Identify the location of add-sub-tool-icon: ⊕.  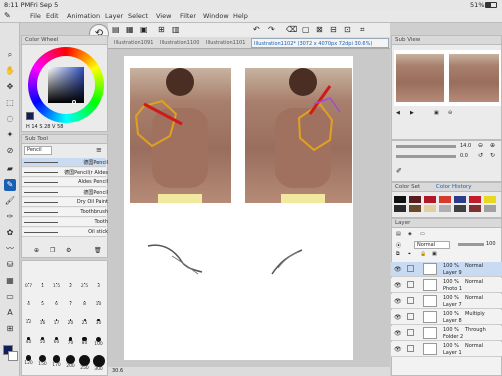
(36, 250).